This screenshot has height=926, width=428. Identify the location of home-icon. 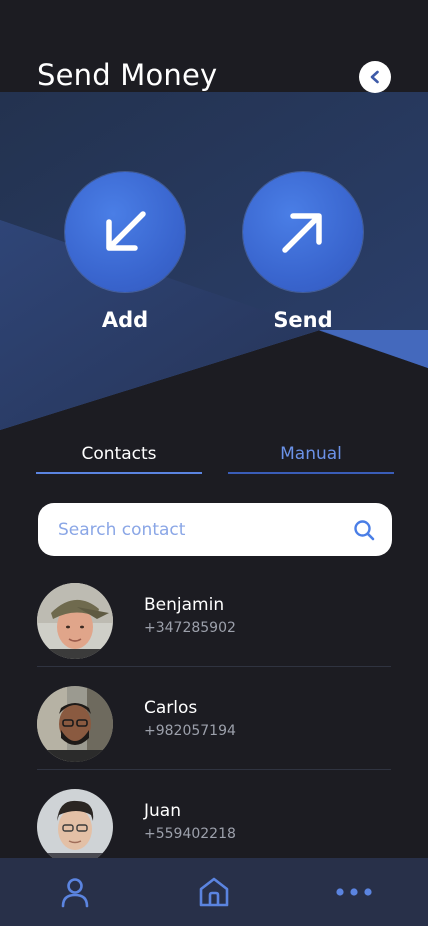
(214, 892).